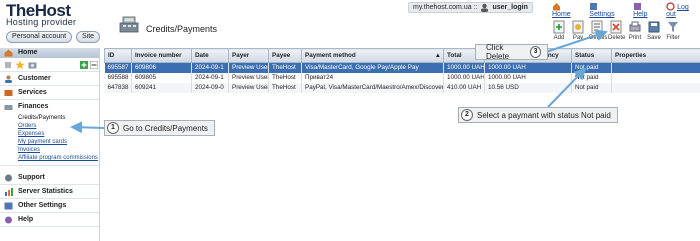 The image size is (700, 241). What do you see at coordinates (511, 52) in the screenshot?
I see `callout-step-3: Click Delete 3` at bounding box center [511, 52].